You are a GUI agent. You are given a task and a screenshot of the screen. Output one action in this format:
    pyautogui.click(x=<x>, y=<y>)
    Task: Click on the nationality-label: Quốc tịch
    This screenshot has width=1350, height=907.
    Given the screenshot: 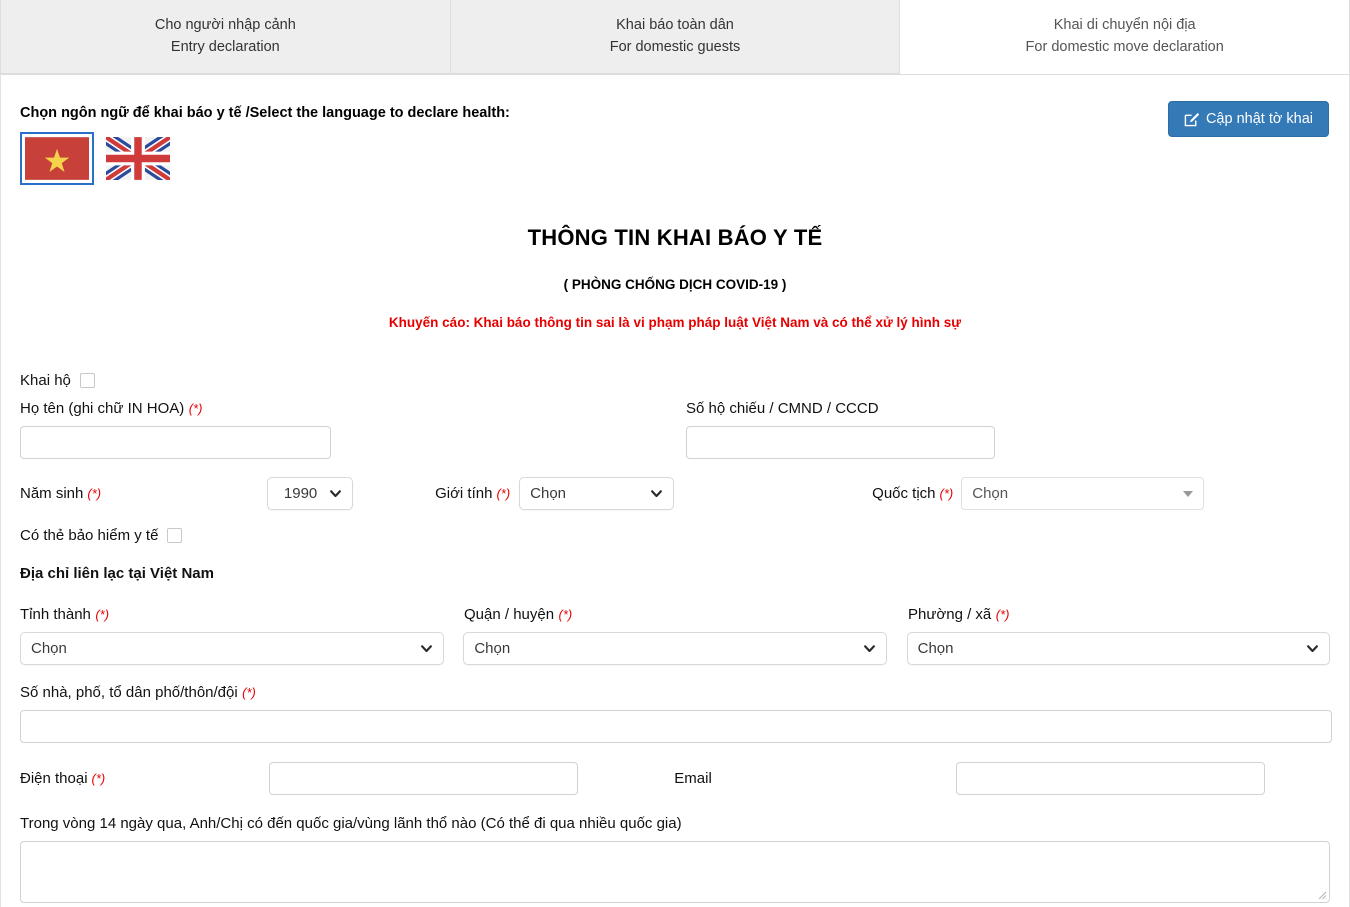 What is the action you would take?
    pyautogui.click(x=904, y=493)
    